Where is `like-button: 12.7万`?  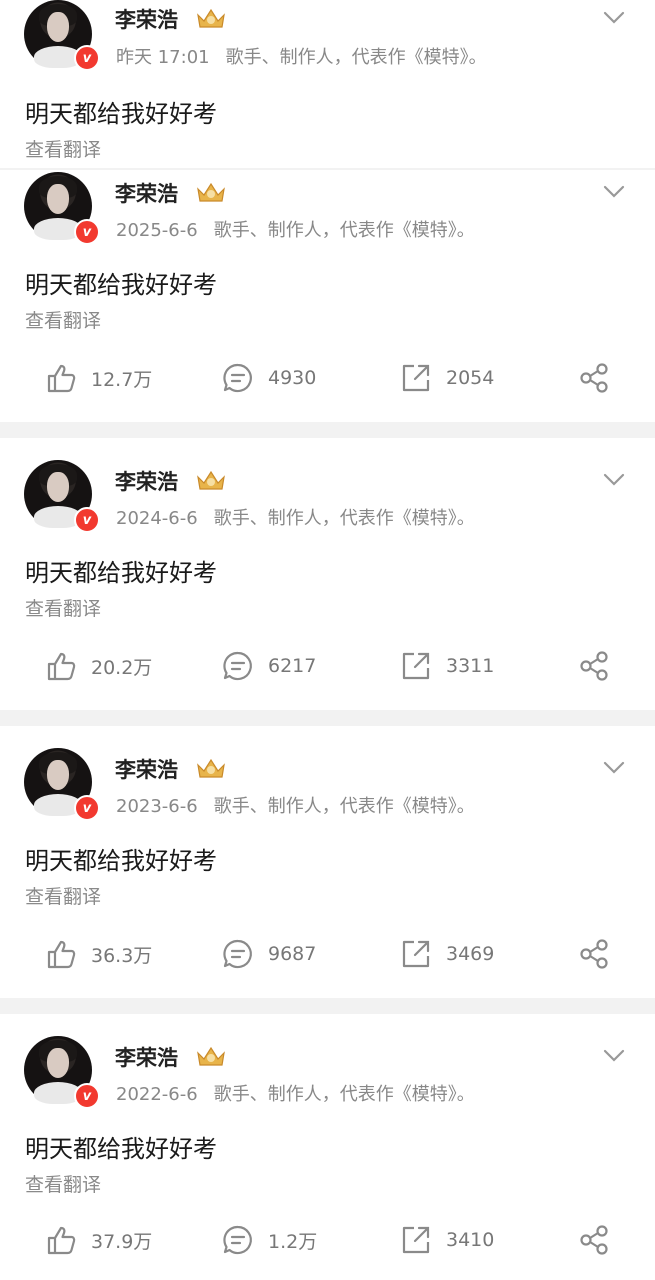 like-button: 12.7万 is located at coordinates (98, 378).